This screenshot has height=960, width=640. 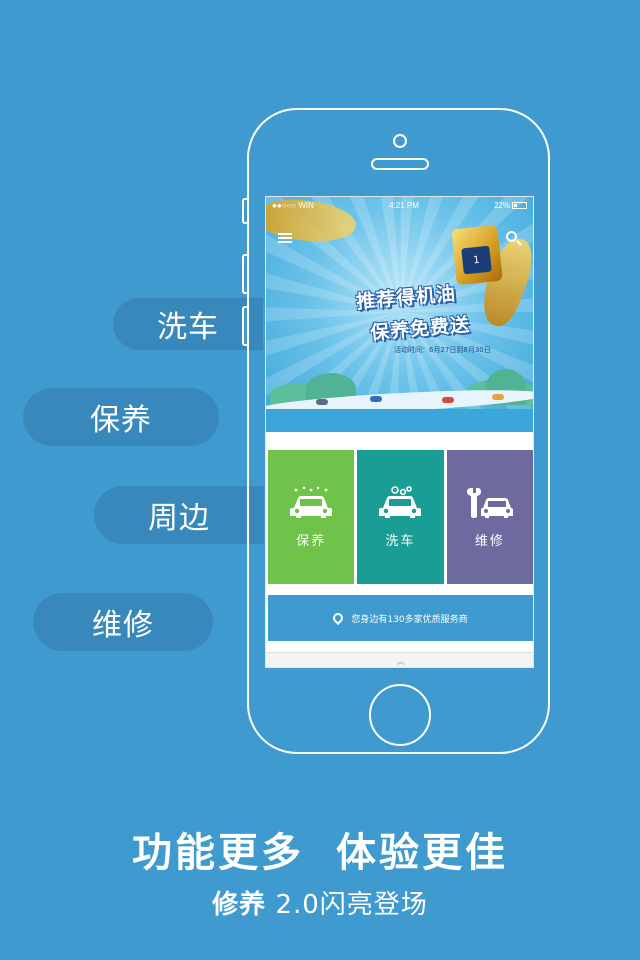 I want to click on phone-camera, so click(x=400, y=141).